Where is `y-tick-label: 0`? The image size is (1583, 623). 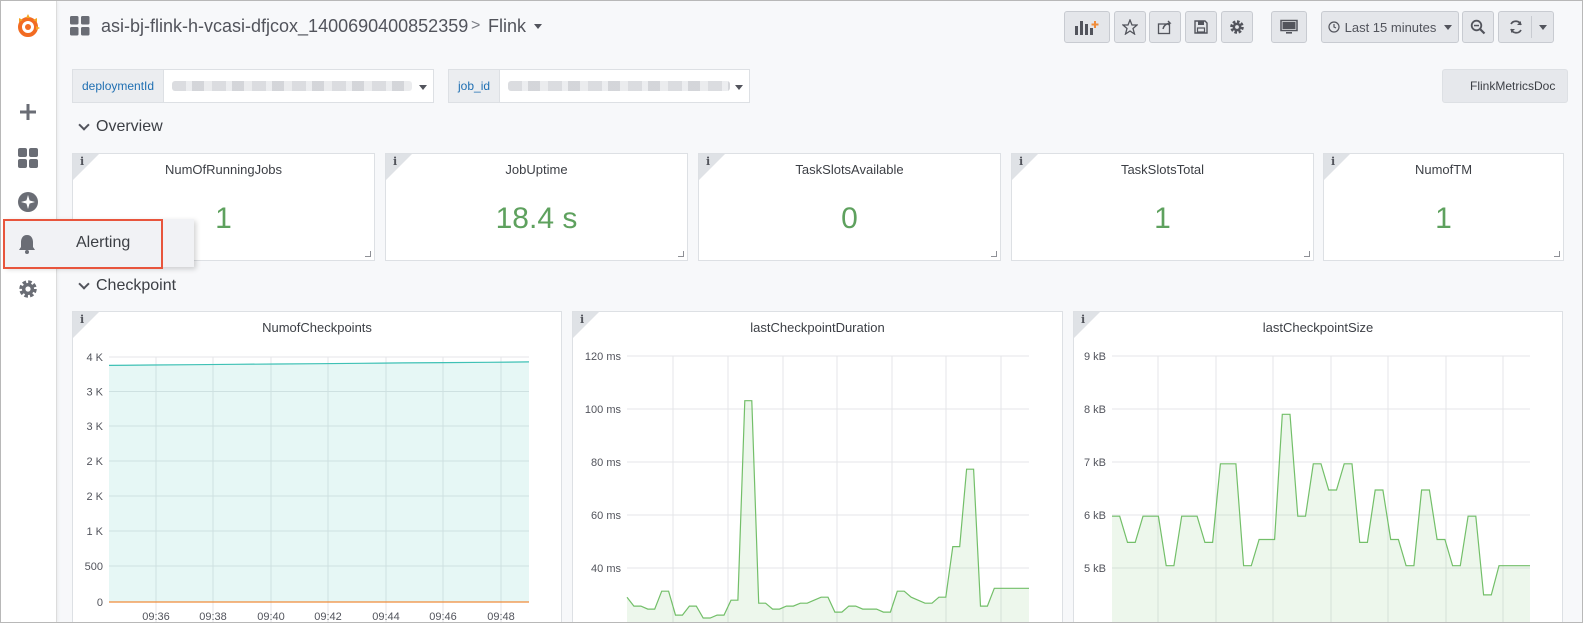 y-tick-label: 0 is located at coordinates (100, 603).